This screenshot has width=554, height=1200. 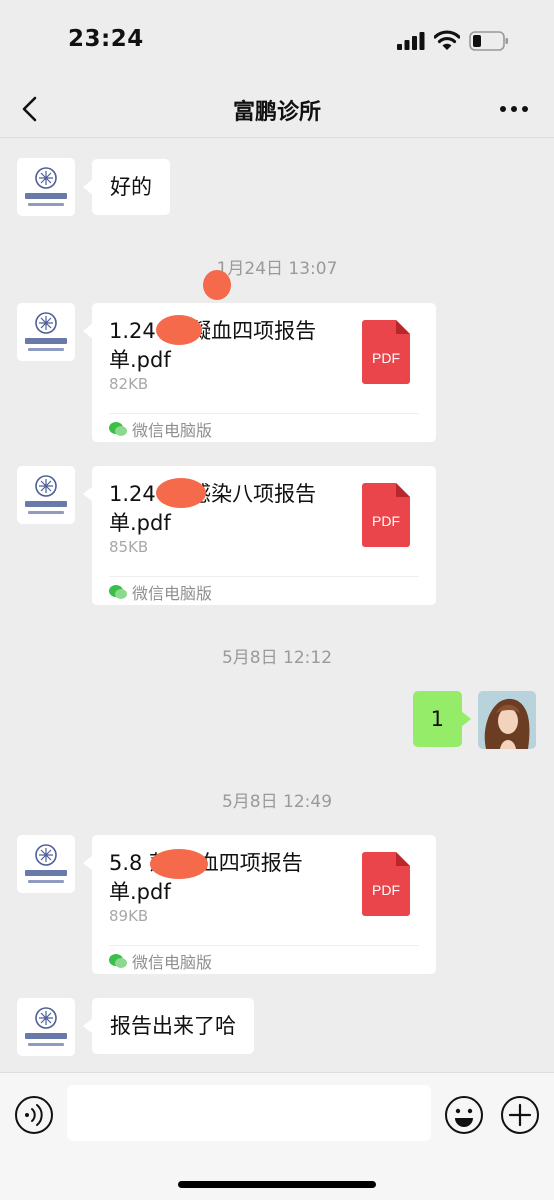 What do you see at coordinates (464, 1115) in the screenshot?
I see `emoji-icon` at bounding box center [464, 1115].